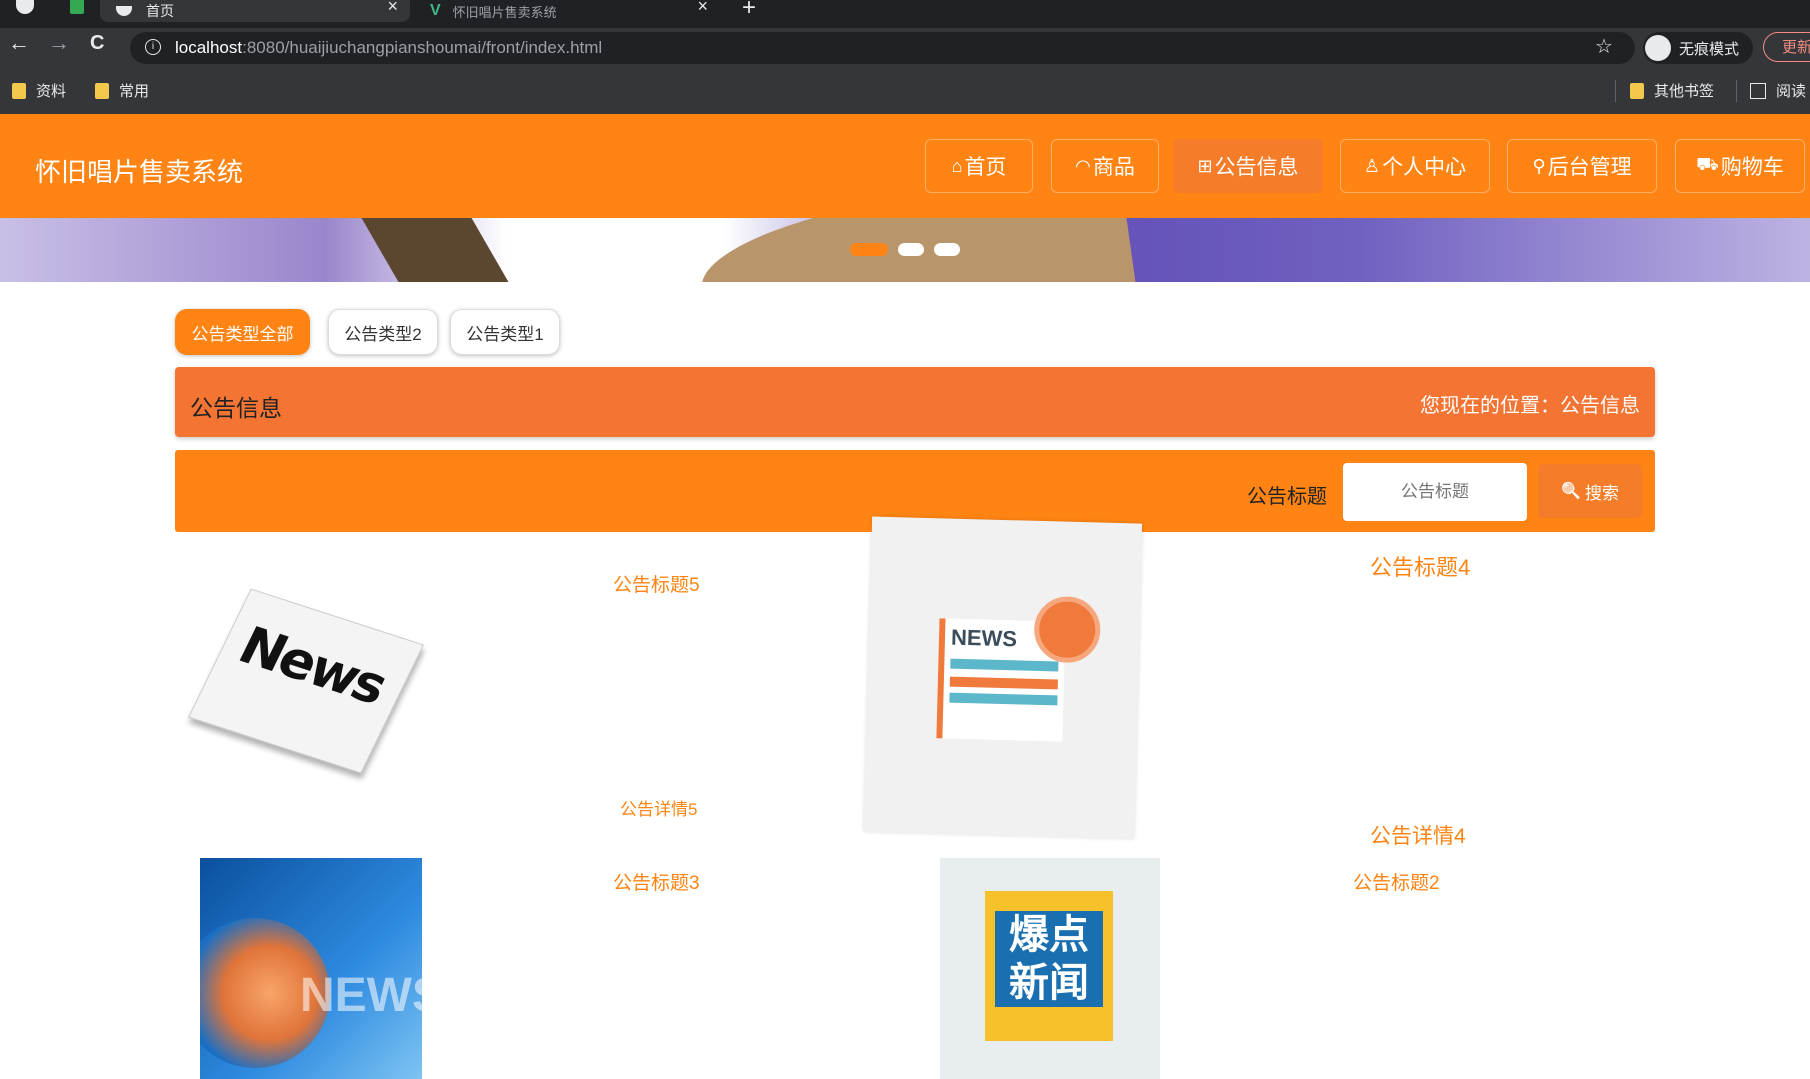 The image size is (1810, 1079). I want to click on nav-personal-center: ♙ 个人中心, so click(1415, 166).